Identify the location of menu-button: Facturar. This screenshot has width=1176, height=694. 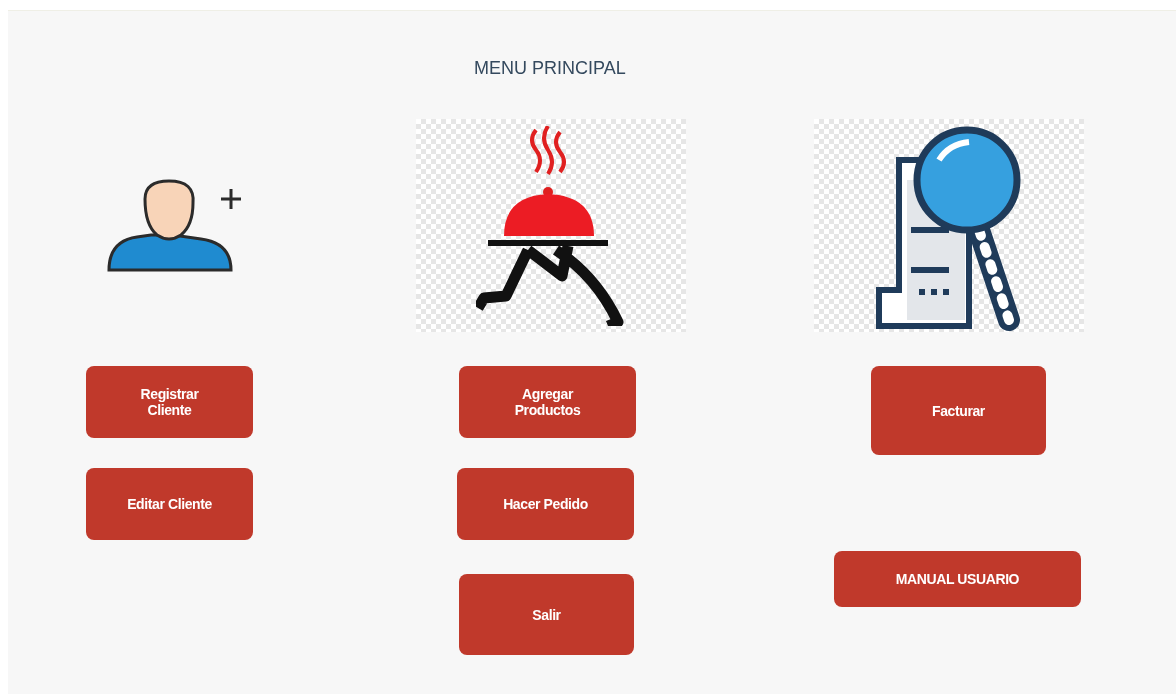
(958, 410).